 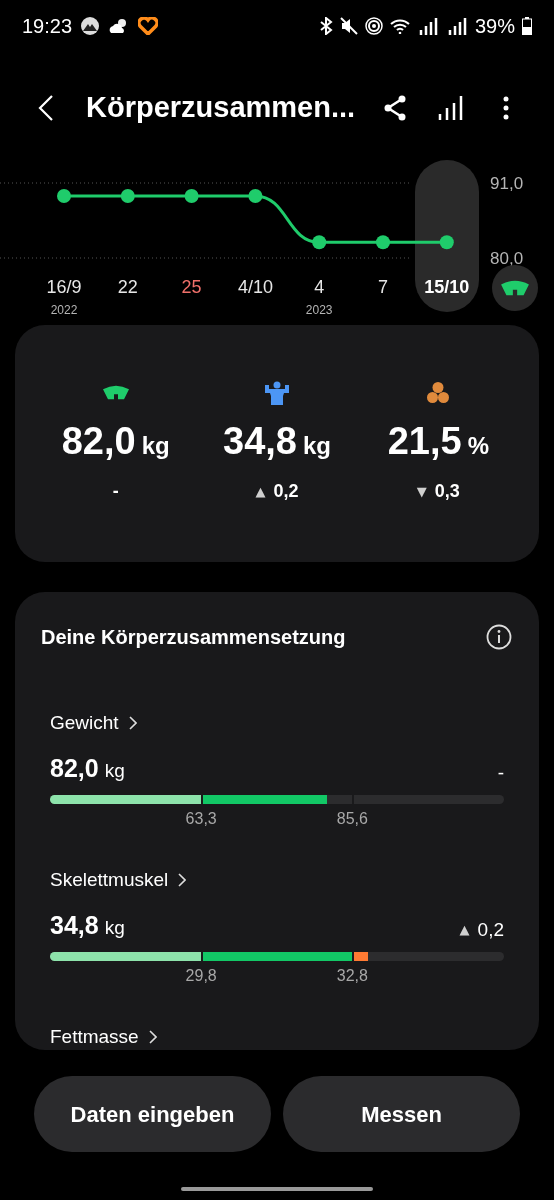 What do you see at coordinates (424, 441) in the screenshot?
I see `metric-value: 21,5` at bounding box center [424, 441].